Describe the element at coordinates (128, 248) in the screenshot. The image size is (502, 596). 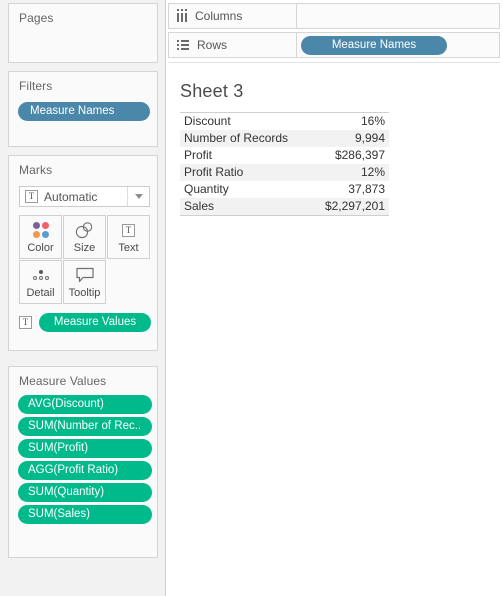
I see `marks-button-text-label: Text` at that location.